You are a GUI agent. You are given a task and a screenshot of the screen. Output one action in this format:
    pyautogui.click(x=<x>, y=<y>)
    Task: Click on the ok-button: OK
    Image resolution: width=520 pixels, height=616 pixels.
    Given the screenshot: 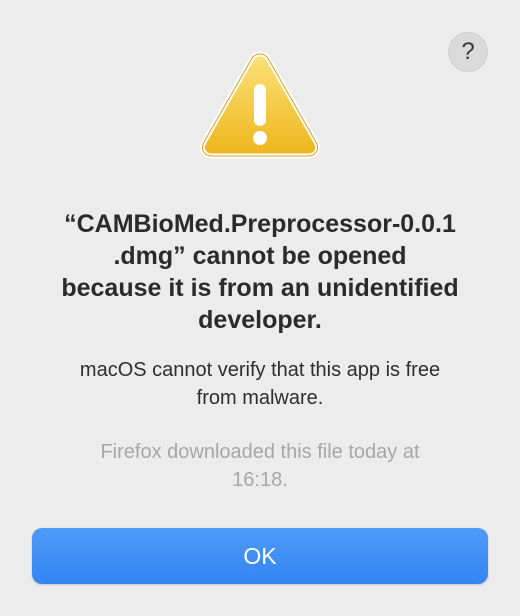 What is the action you would take?
    pyautogui.click(x=260, y=556)
    